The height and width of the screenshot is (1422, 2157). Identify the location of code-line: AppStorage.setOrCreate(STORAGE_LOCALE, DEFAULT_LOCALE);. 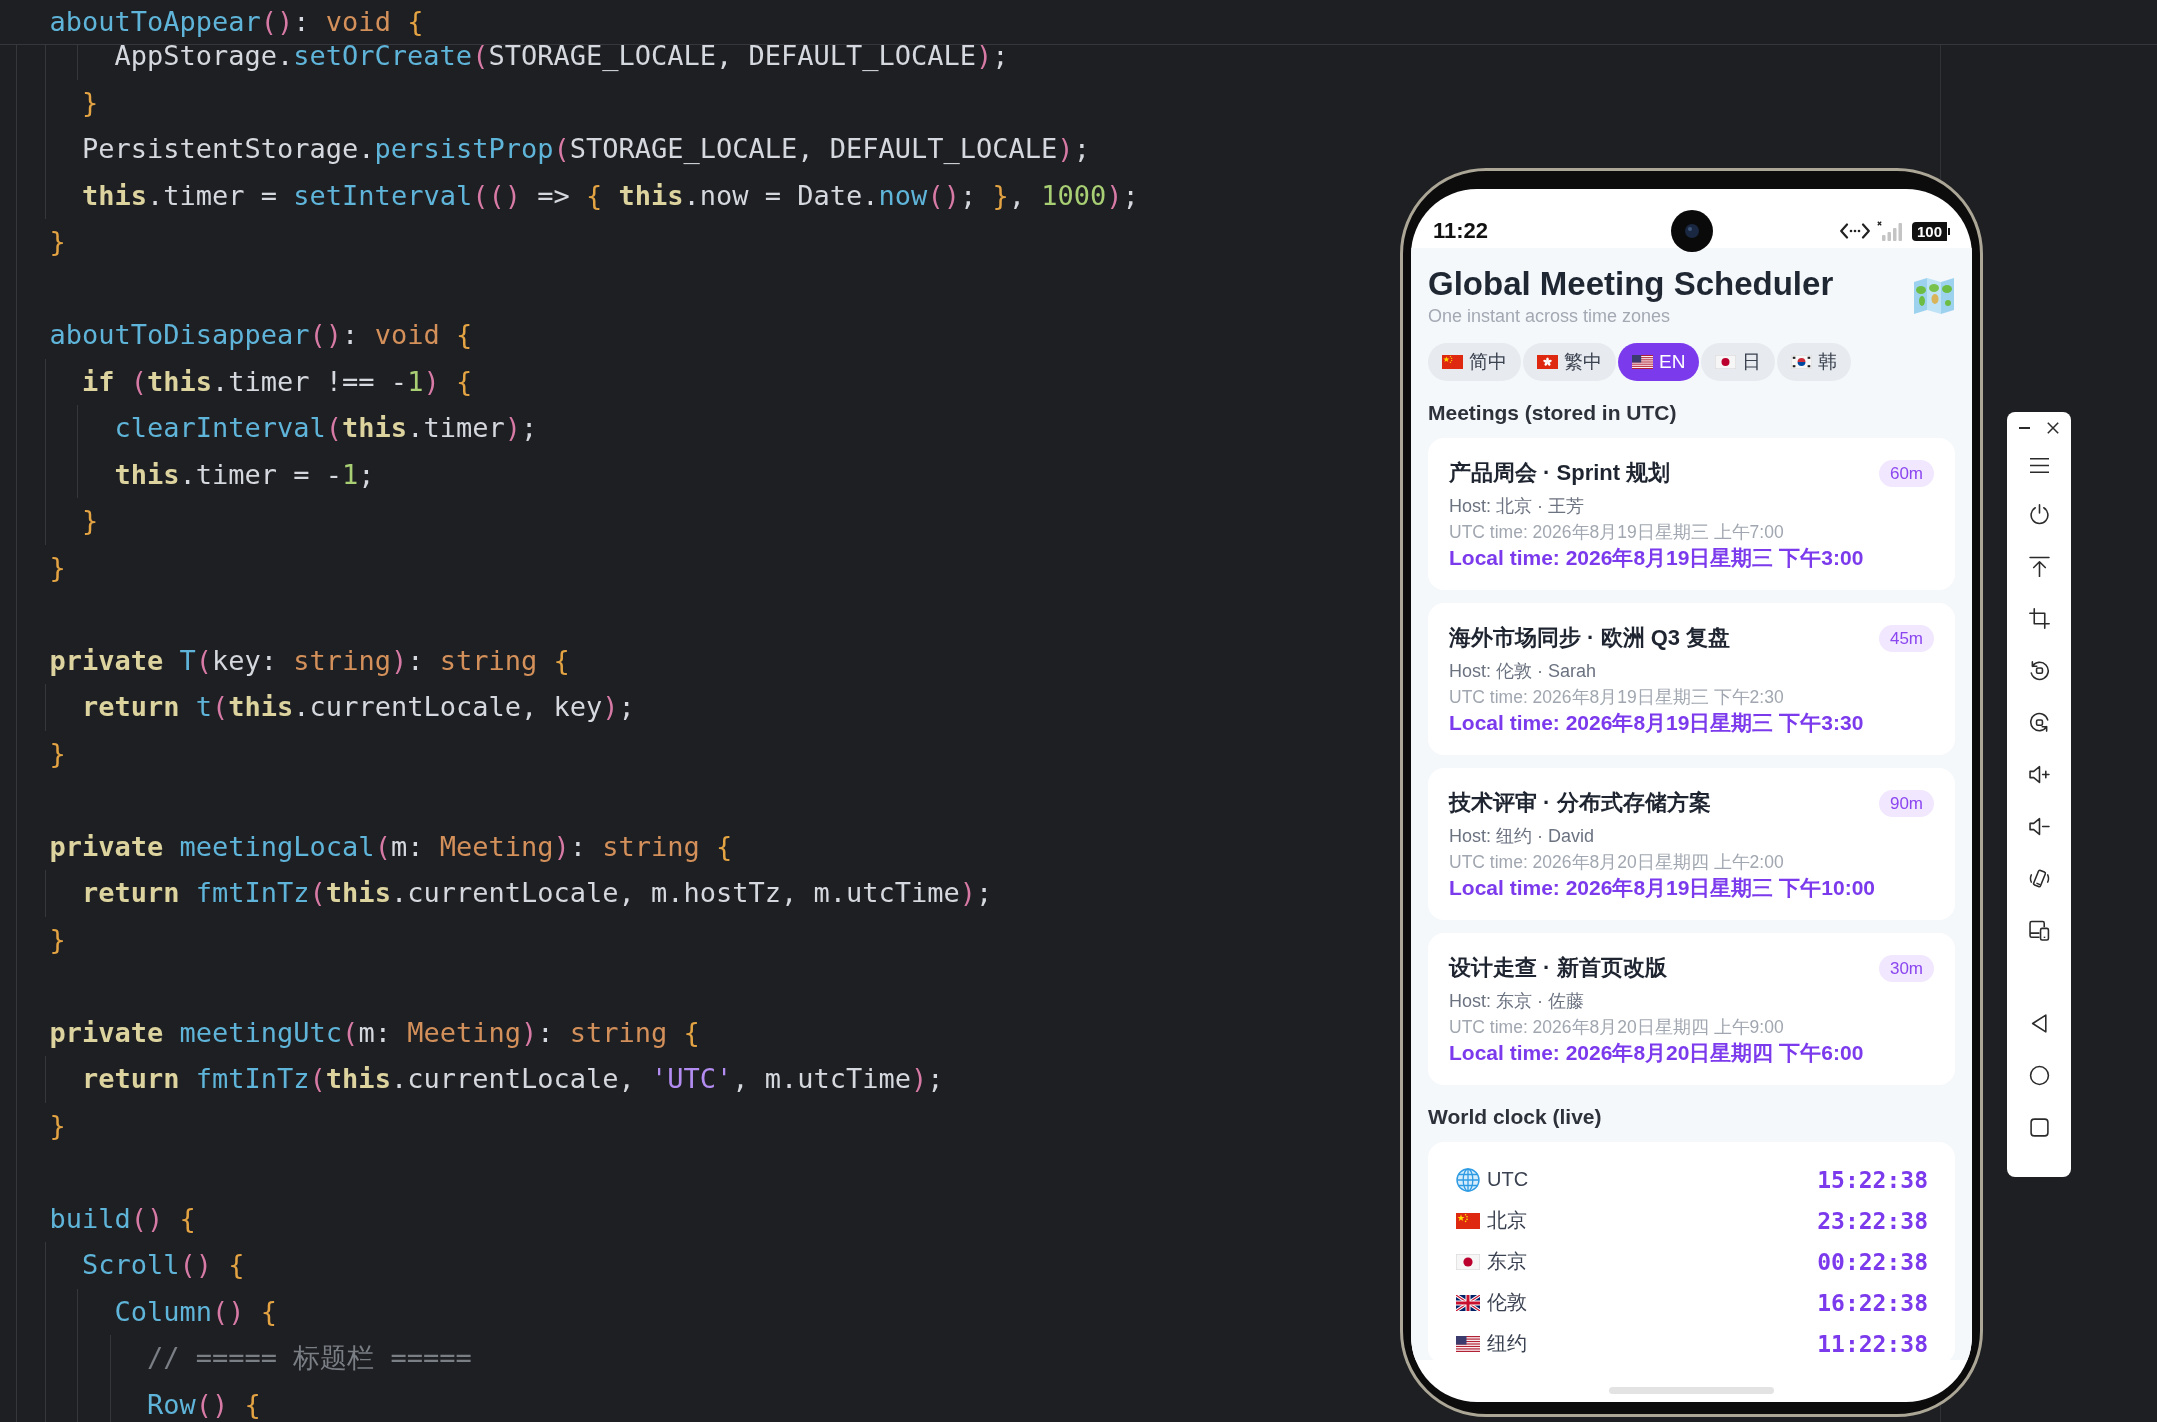
(561, 56).